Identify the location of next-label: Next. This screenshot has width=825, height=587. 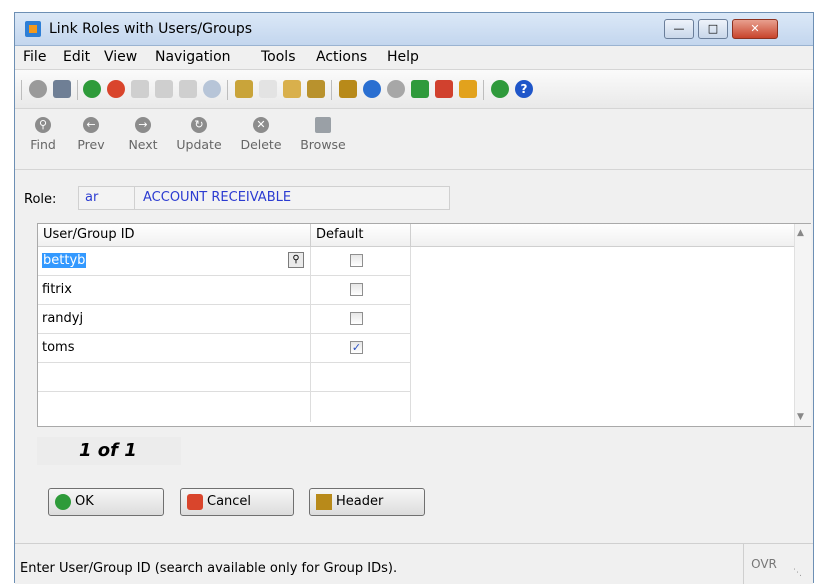
(143, 144).